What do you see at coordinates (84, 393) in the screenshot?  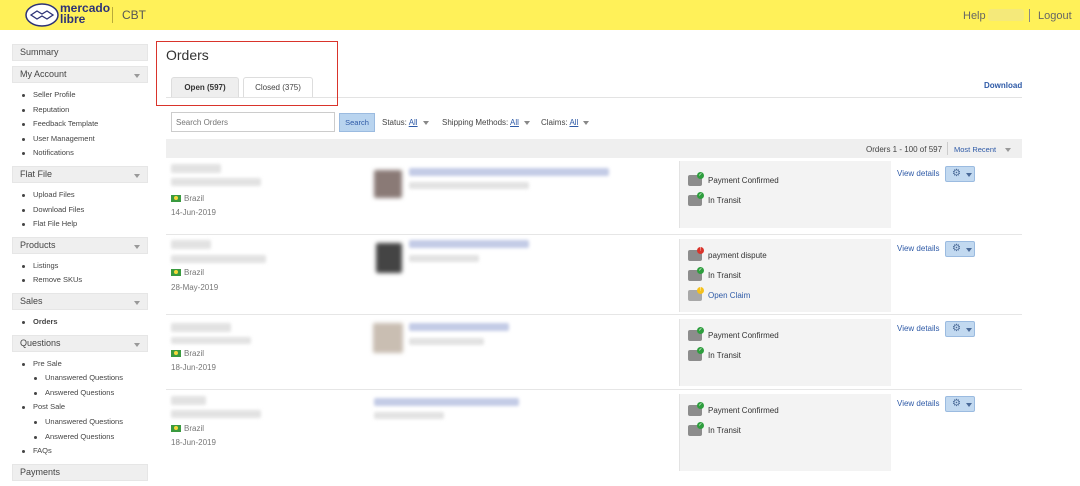 I see `sidebar-item-pre-sale-answered: Answered Questions` at bounding box center [84, 393].